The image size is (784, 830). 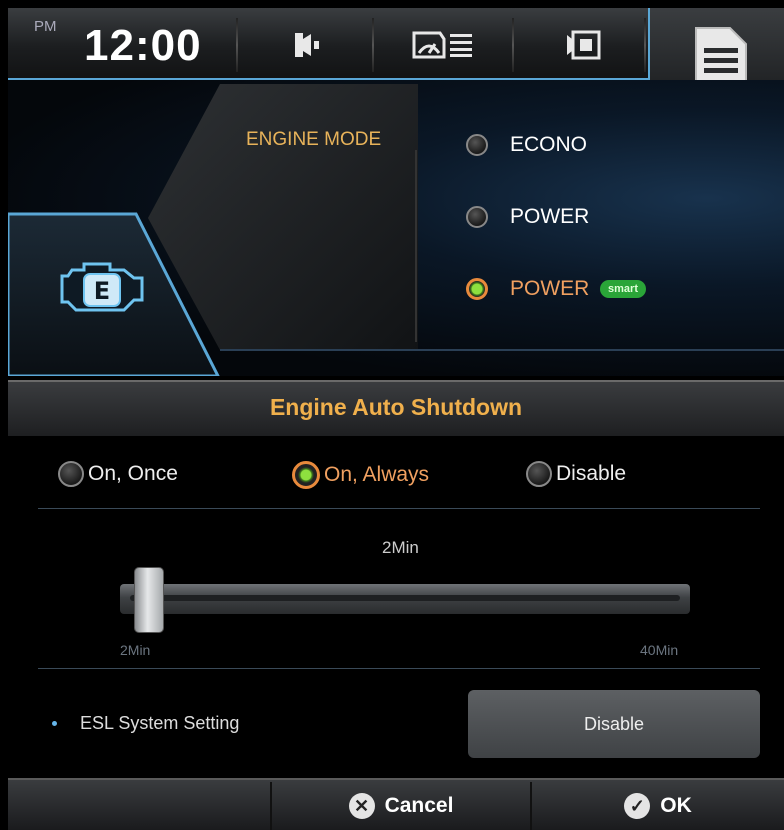 What do you see at coordinates (361, 806) in the screenshot?
I see `cancel-x-icon: ✕` at bounding box center [361, 806].